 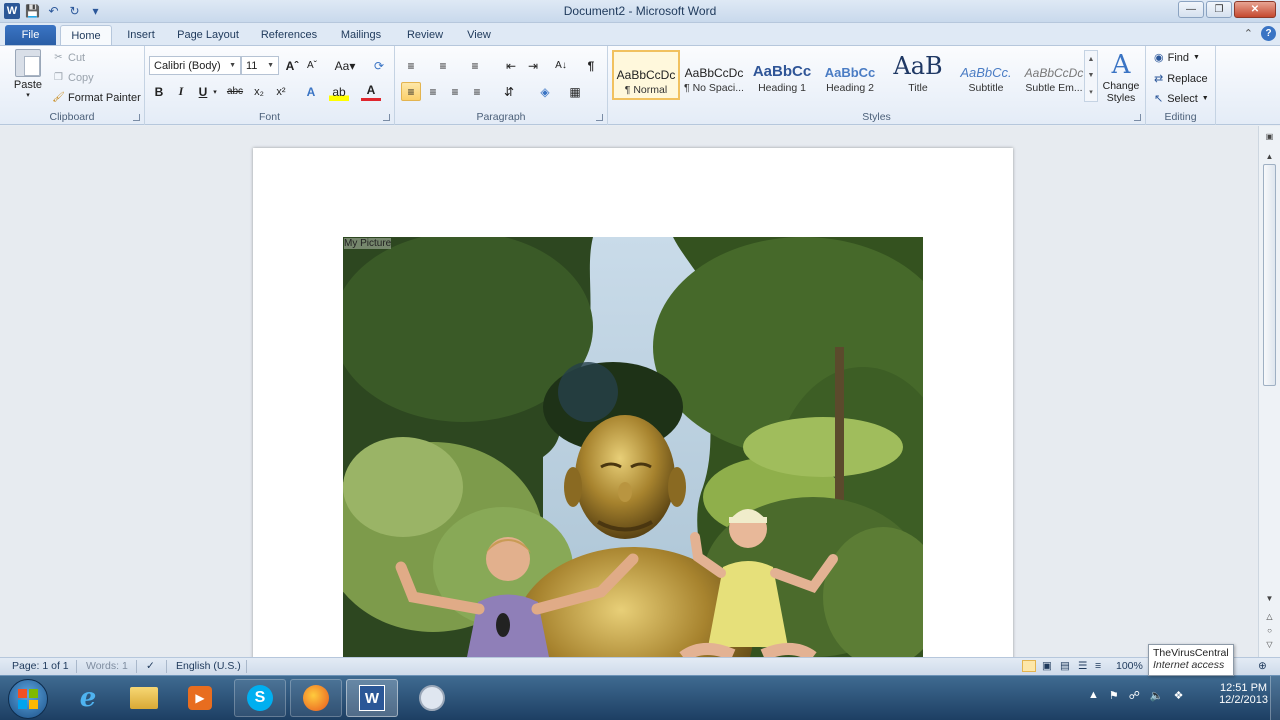 I want to click on tab-file: File, so click(x=30, y=35).